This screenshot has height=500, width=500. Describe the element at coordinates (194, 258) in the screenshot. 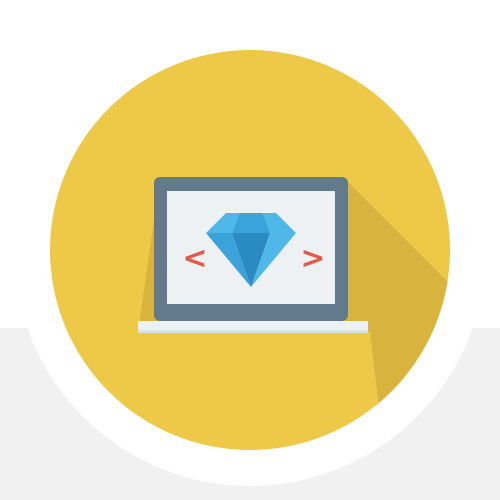

I see `left-bracket-icon: <` at that location.